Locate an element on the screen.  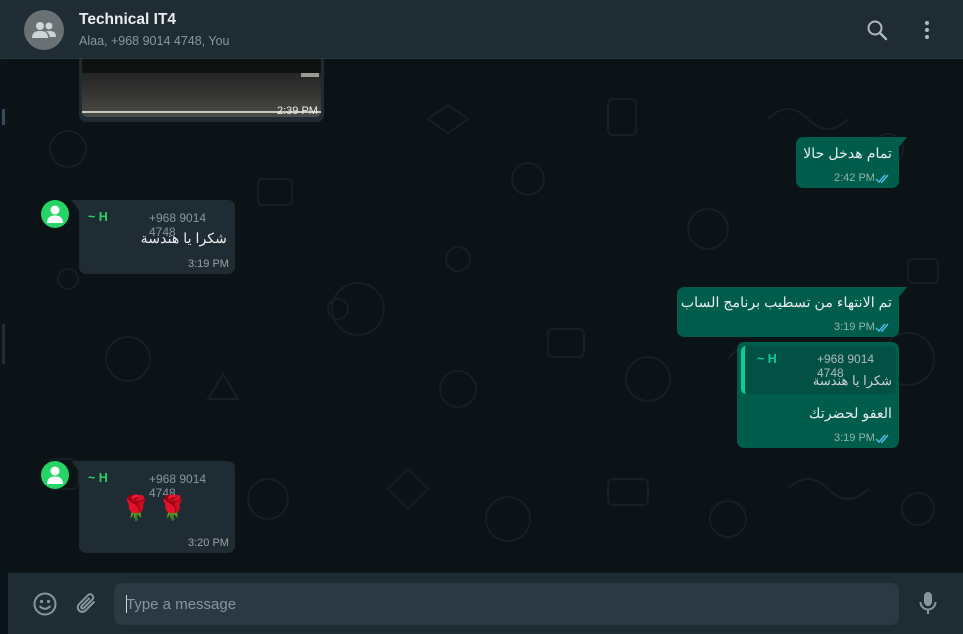
microphone-icon is located at coordinates (928, 603).